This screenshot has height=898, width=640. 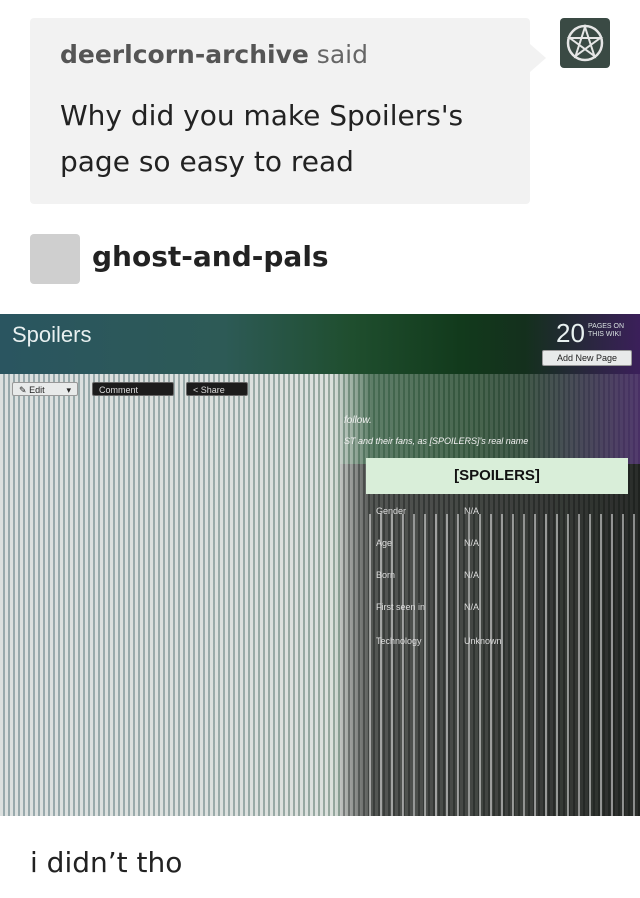 I want to click on glitch-overlay-right, so click(x=500, y=665).